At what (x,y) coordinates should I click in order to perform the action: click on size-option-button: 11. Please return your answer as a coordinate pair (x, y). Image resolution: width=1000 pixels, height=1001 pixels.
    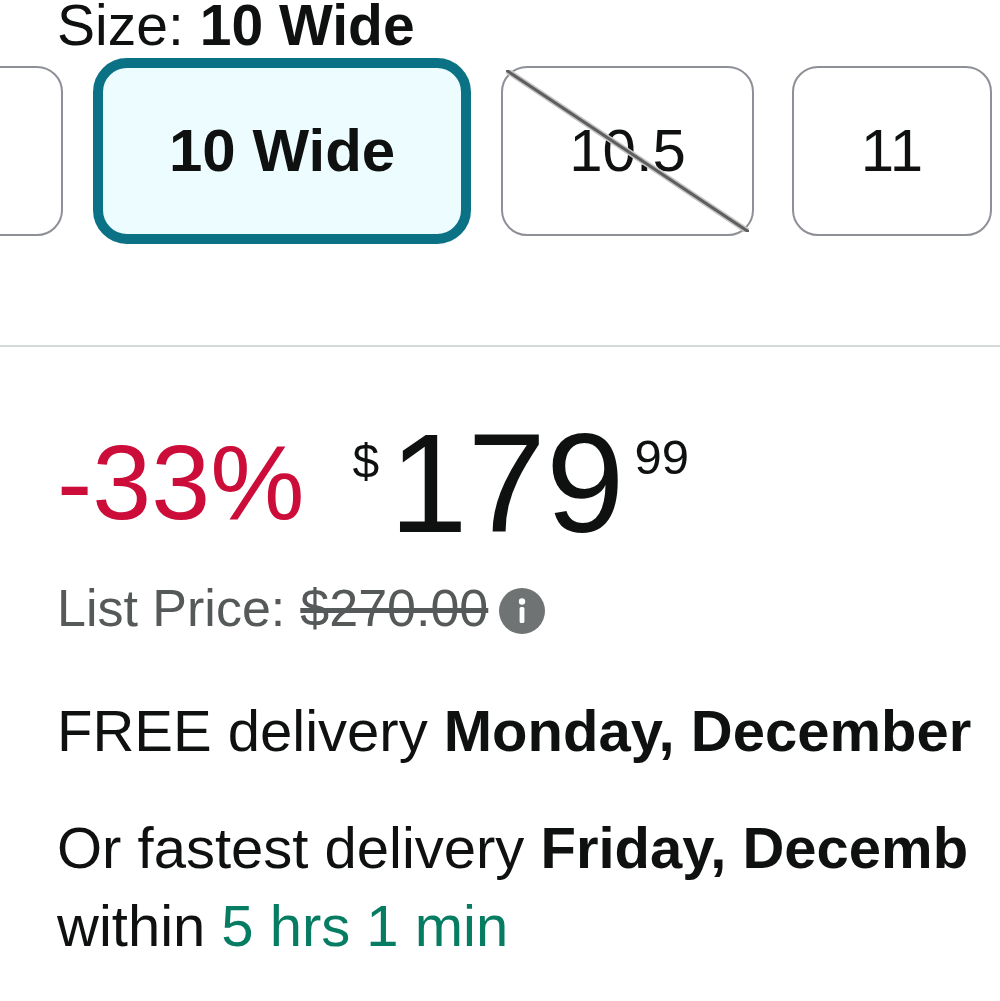
    Looking at the image, I should click on (892, 151).